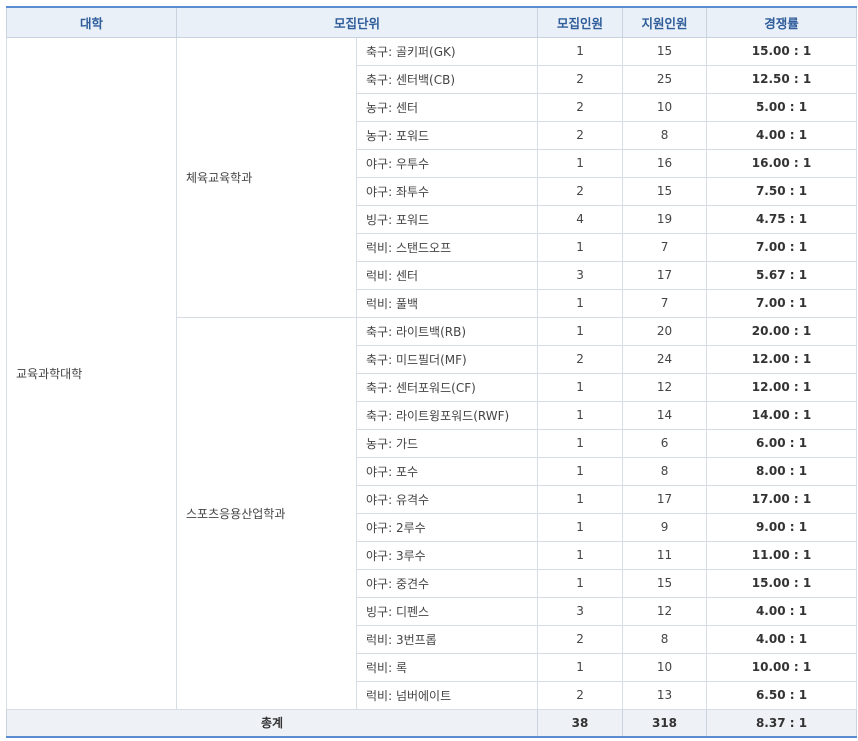 The width and height of the screenshot is (858, 741). I want to click on header-recruit-count: 모집인원, so click(580, 22).